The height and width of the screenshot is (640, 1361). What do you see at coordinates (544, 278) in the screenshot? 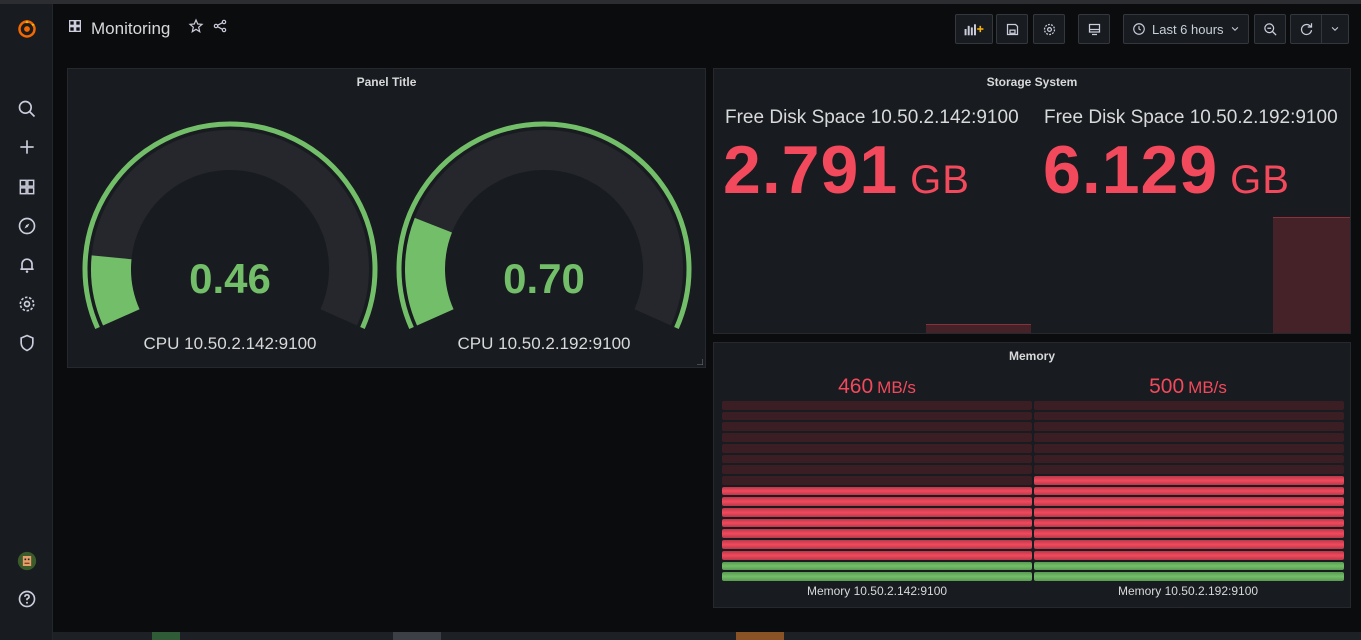
I see `gauge-value-2: 0.70` at bounding box center [544, 278].